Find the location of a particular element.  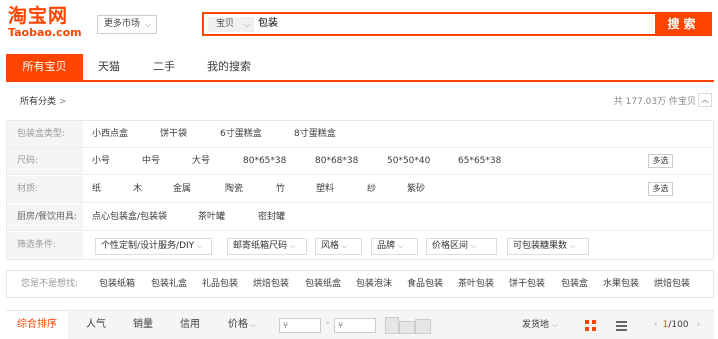

filter-option: 6寸蛋糕盒 is located at coordinates (241, 134).